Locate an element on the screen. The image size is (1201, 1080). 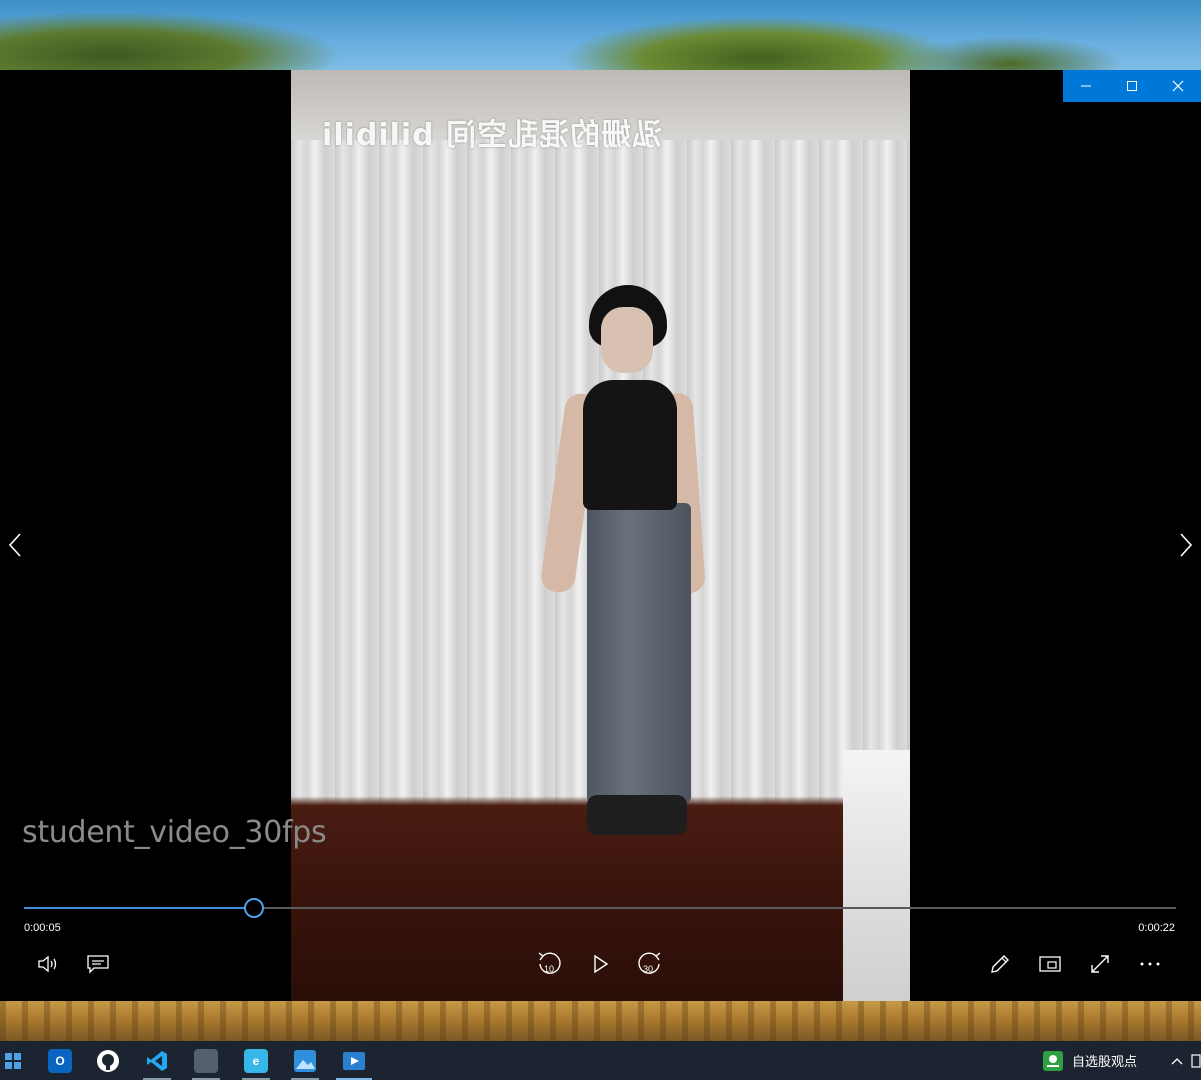
mini-view-icon is located at coordinates (1050, 964).